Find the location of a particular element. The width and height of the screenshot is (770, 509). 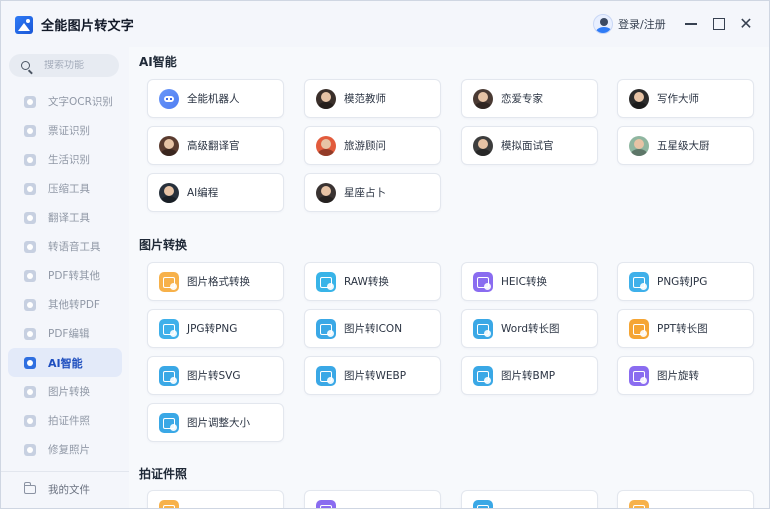

tool-card-writer-avatar: 写作大师 is located at coordinates (685, 98).